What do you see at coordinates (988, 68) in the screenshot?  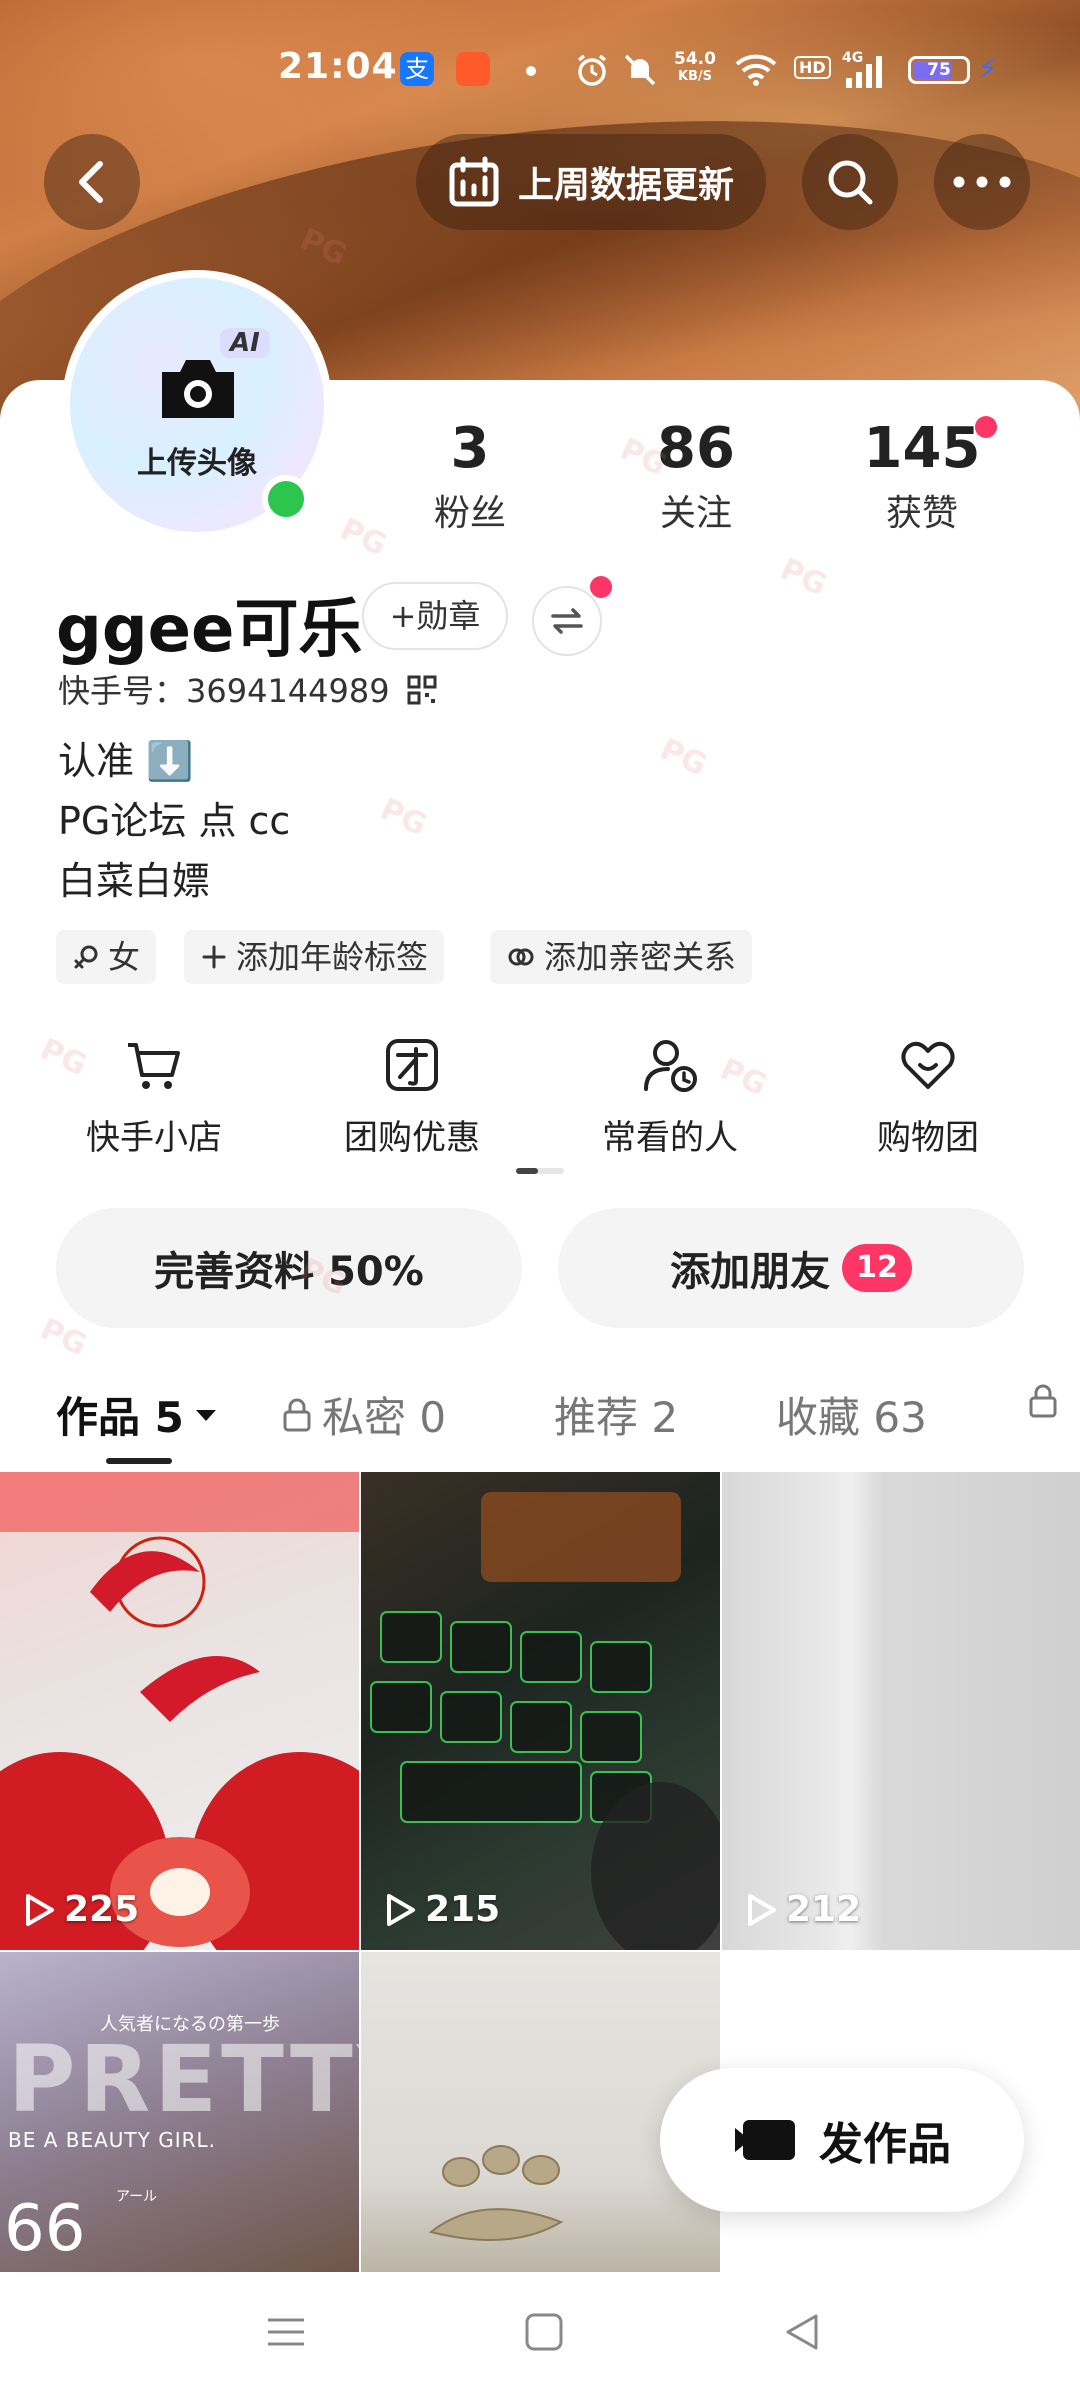 I see `charging-icon: ⚡` at bounding box center [988, 68].